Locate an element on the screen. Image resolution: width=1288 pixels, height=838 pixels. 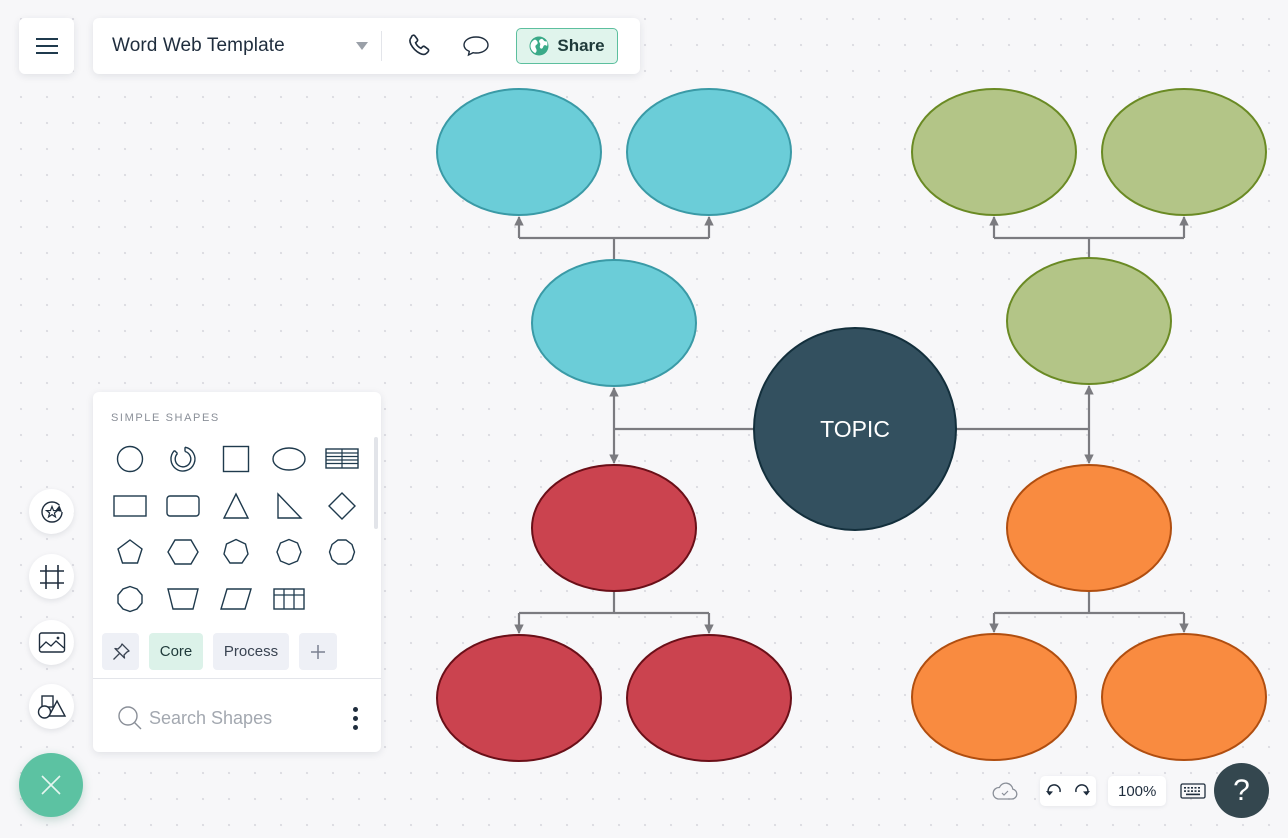
decagon-shape-icon is located at coordinates (129, 598).